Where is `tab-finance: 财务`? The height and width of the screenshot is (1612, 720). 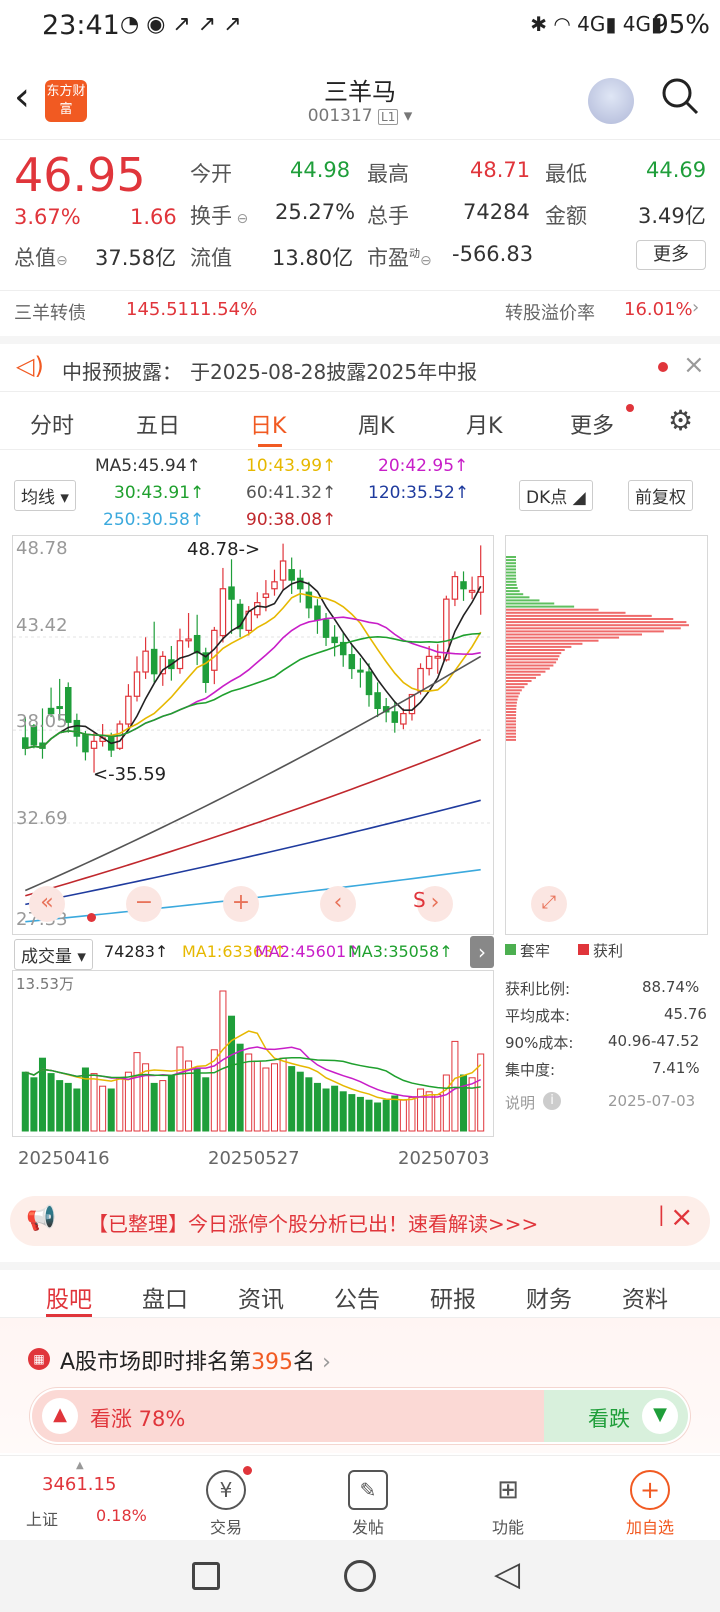 tab-finance: 财务 is located at coordinates (549, 1297).